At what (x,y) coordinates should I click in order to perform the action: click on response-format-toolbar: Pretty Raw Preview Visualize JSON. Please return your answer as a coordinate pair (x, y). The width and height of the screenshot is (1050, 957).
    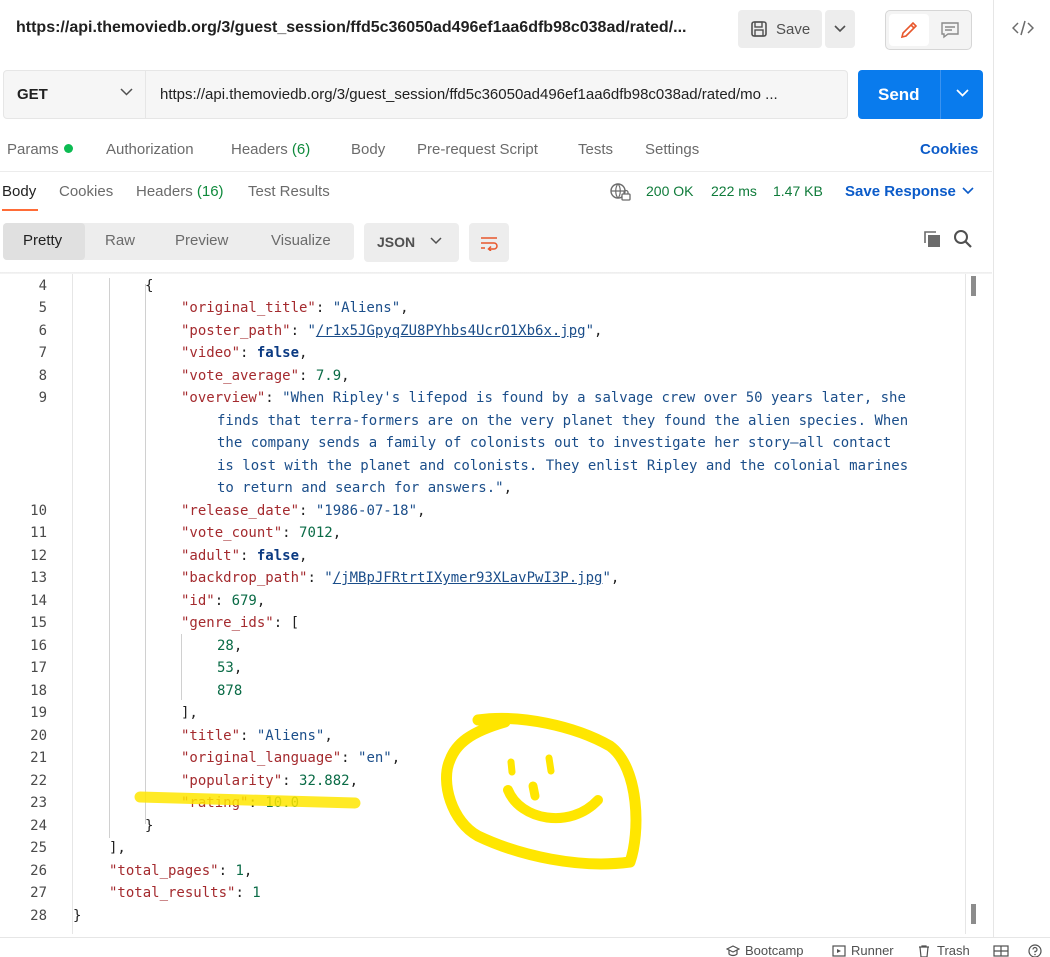
    Looking at the image, I should click on (496, 243).